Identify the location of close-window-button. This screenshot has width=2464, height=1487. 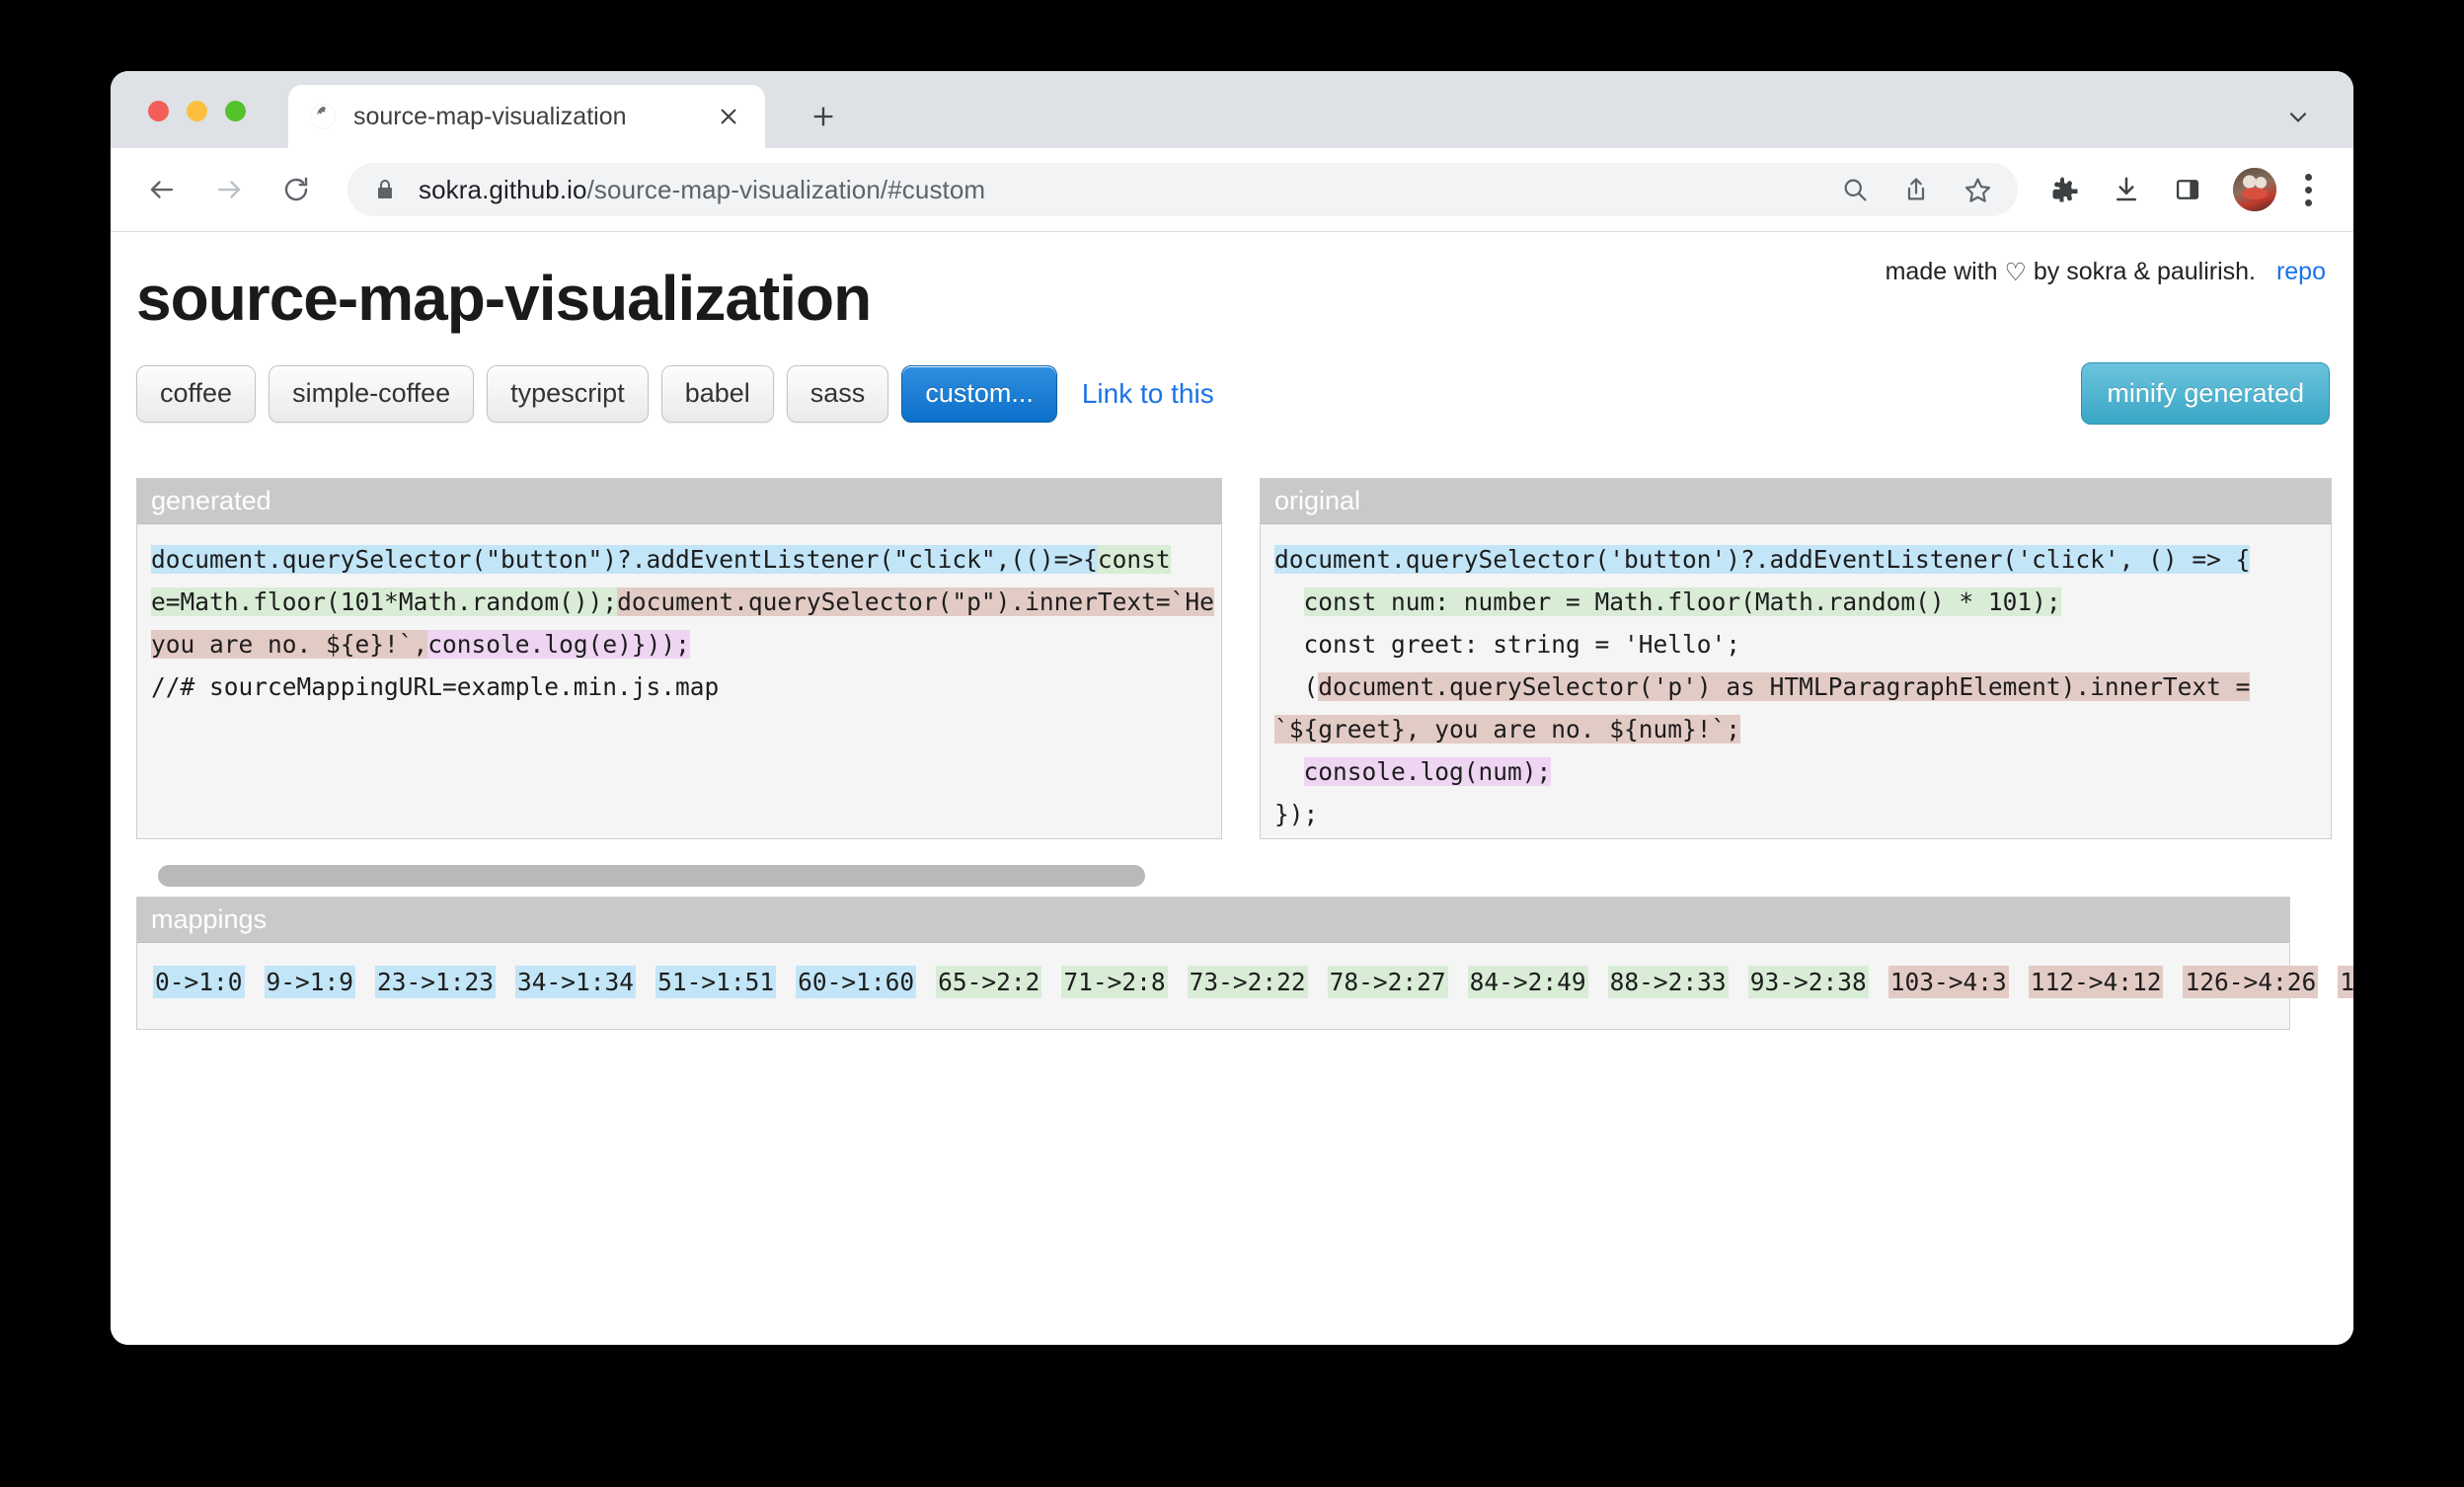
(158, 111).